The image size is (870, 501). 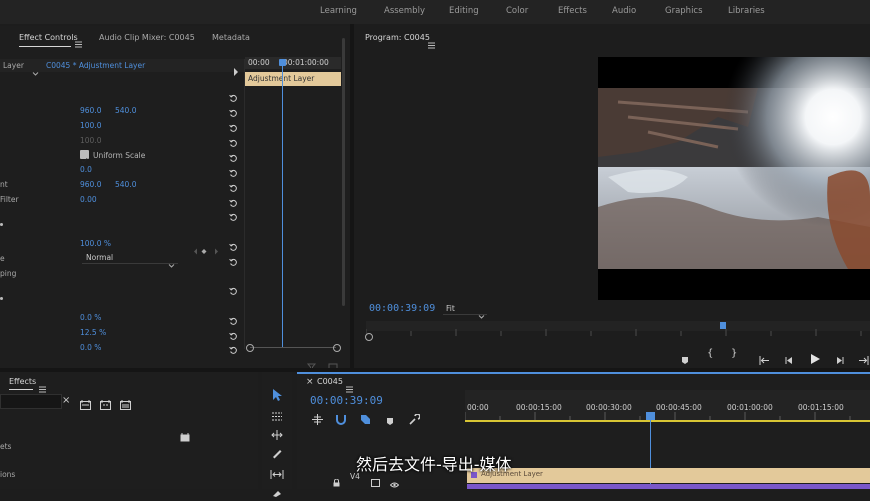 I want to click on razor-tool-icon, so click(x=276, y=453).